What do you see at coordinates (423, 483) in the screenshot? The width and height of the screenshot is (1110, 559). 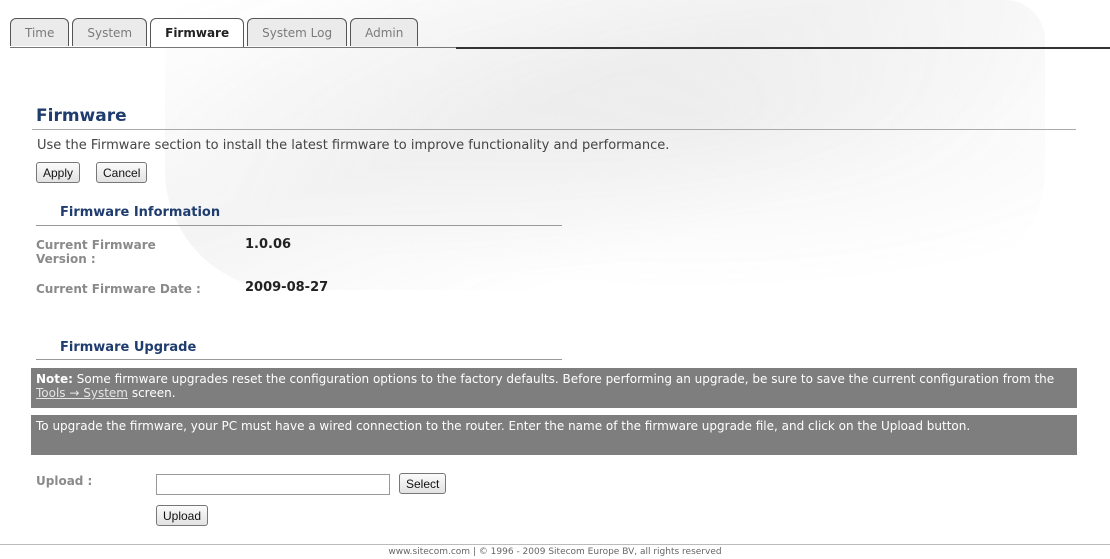 I see `select-button: Select` at bounding box center [423, 483].